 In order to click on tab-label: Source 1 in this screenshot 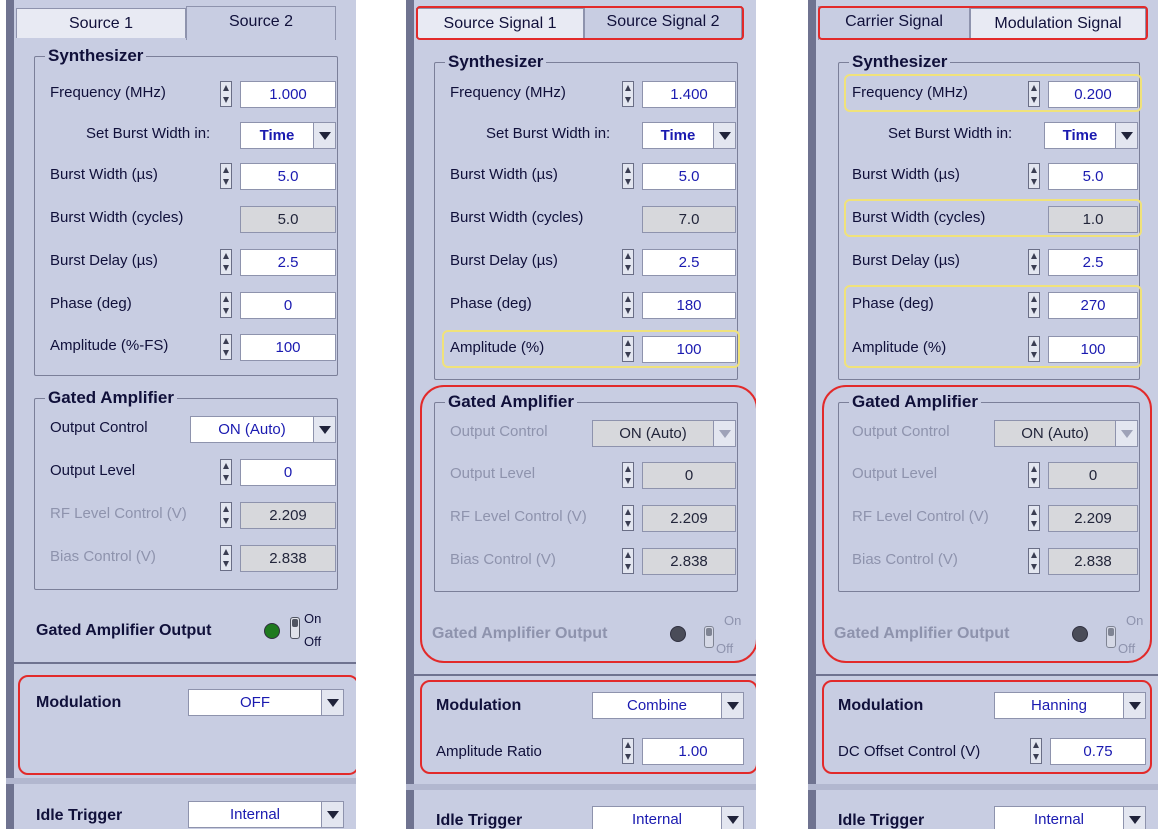, I will do `click(101, 23)`.